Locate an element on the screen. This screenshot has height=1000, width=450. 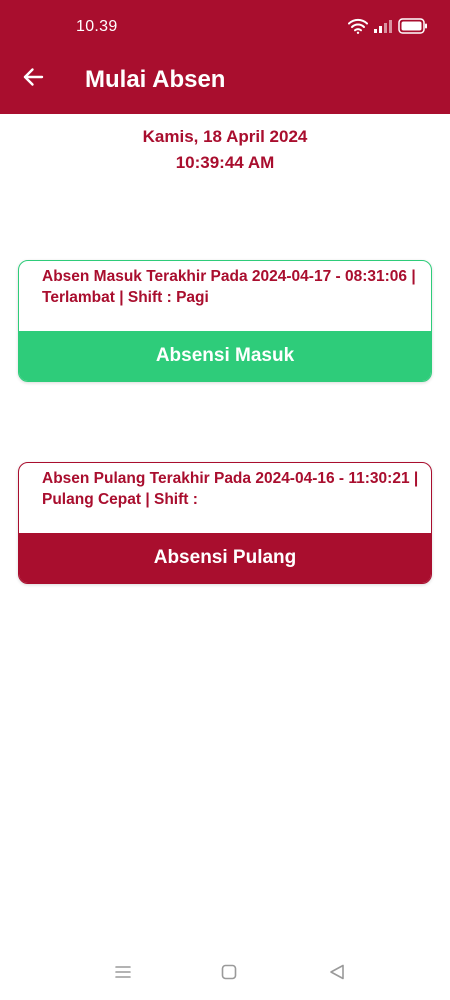
wifi-icon is located at coordinates (358, 28).